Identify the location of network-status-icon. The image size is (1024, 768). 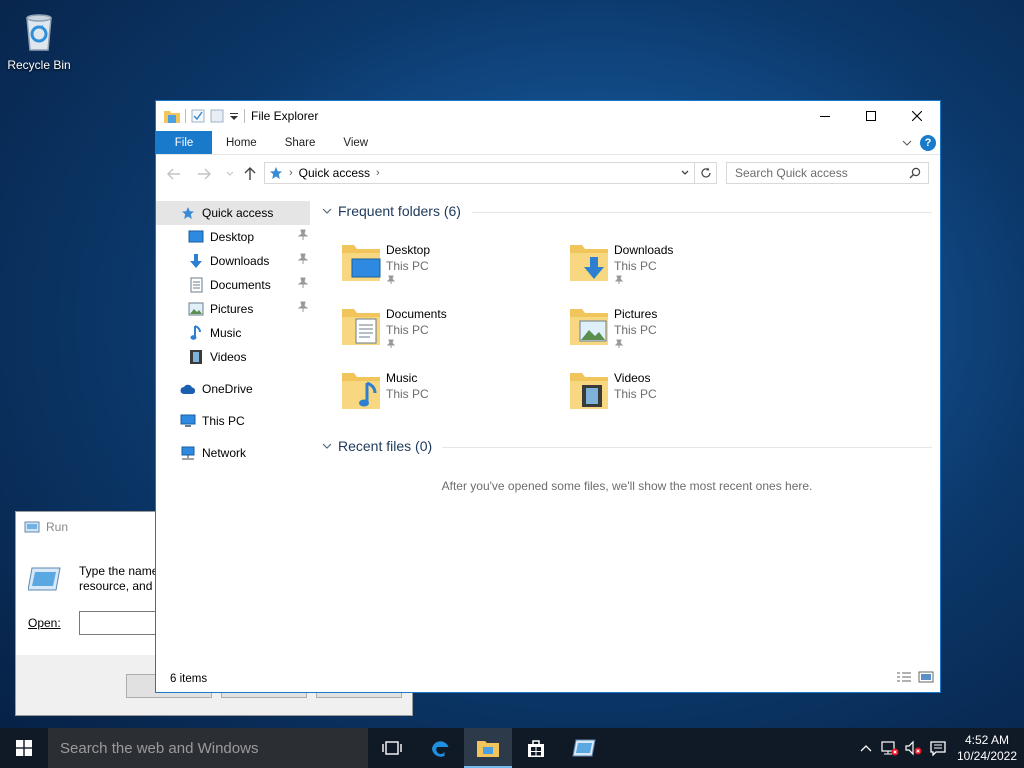
(890, 748).